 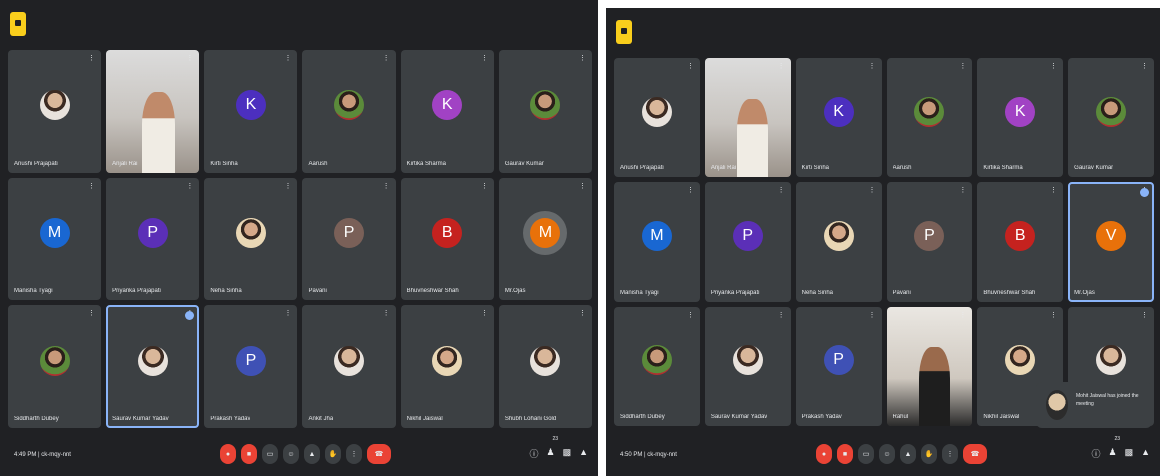 What do you see at coordinates (447, 366) in the screenshot?
I see `participant-tile: ⋮ Nikhil Jaiswal` at bounding box center [447, 366].